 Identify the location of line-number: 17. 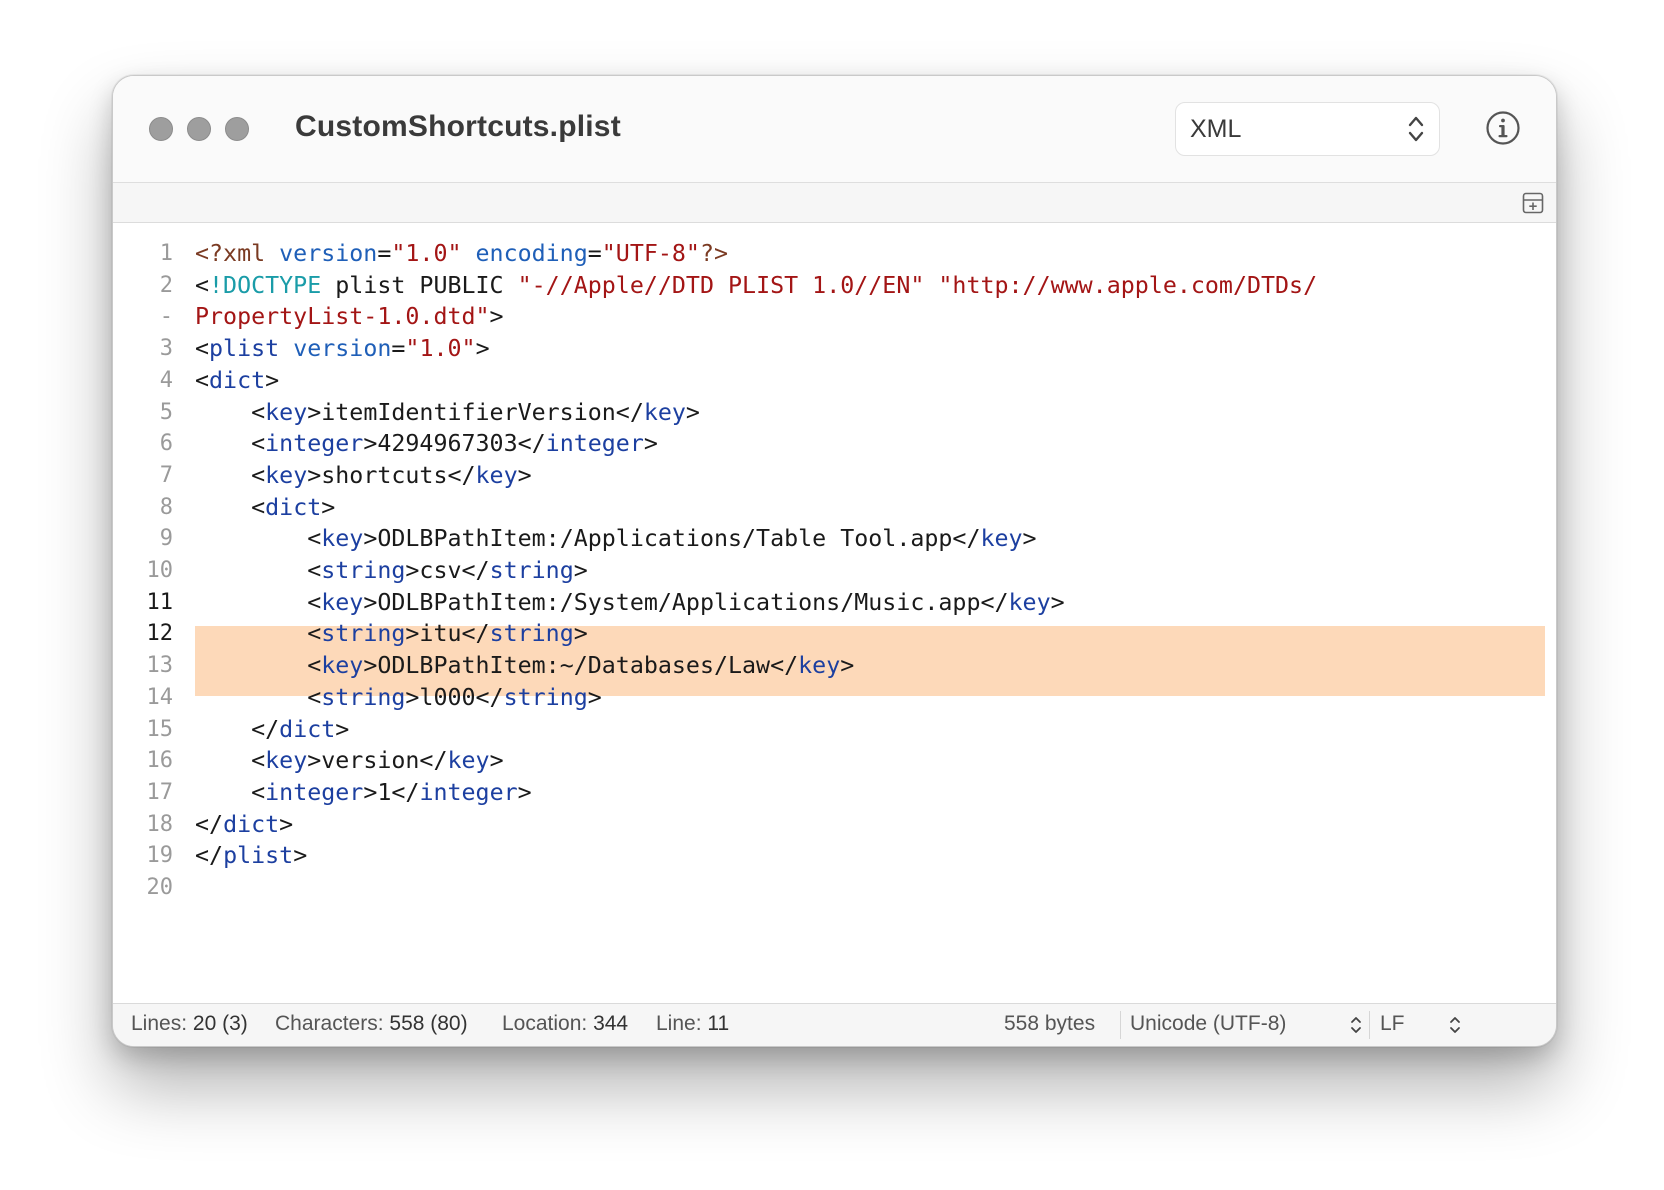
(160, 792).